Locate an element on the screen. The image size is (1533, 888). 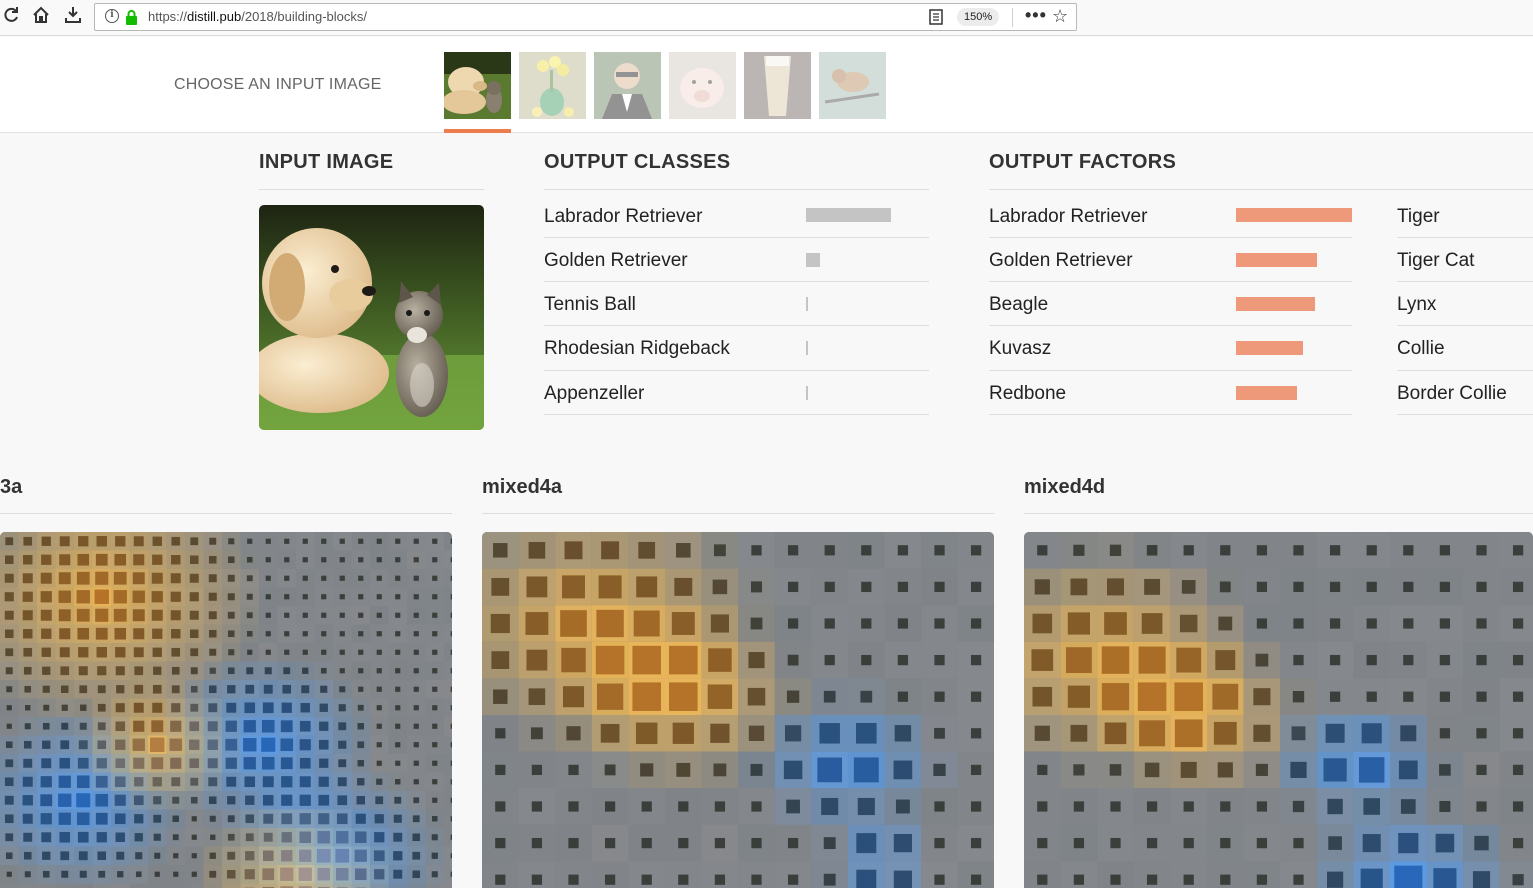
output-factor-label: Tiger is located at coordinates (1418, 217).